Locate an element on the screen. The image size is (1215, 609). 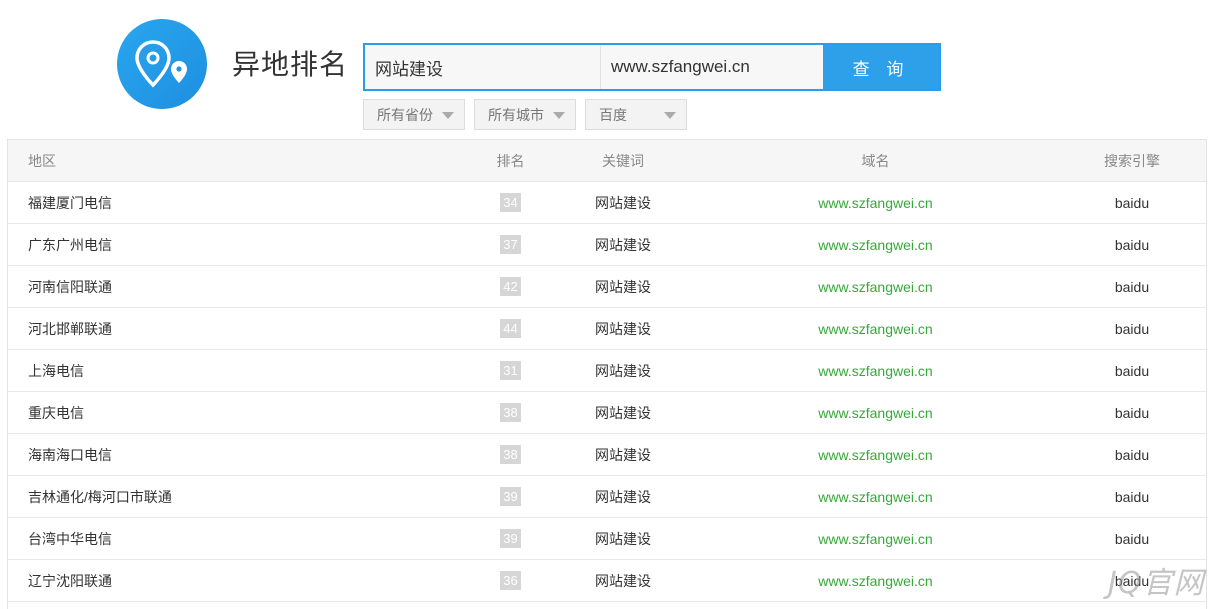
table-row: 海南海口电信 38 网站建设 www.szfangwei.cn baidu is located at coordinates (607, 455).